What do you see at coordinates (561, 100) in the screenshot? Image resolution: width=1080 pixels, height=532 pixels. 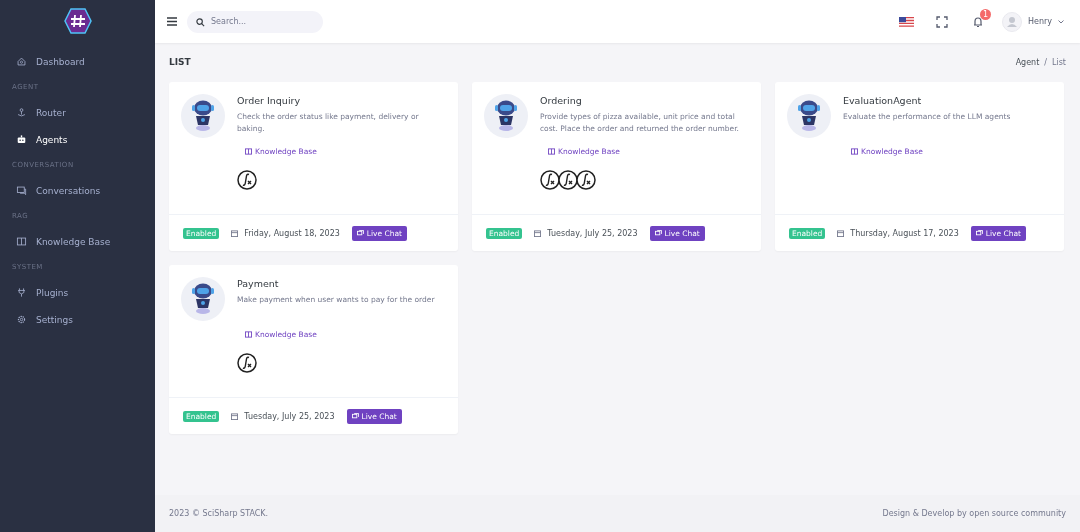 I see `agent-name: Ordering` at bounding box center [561, 100].